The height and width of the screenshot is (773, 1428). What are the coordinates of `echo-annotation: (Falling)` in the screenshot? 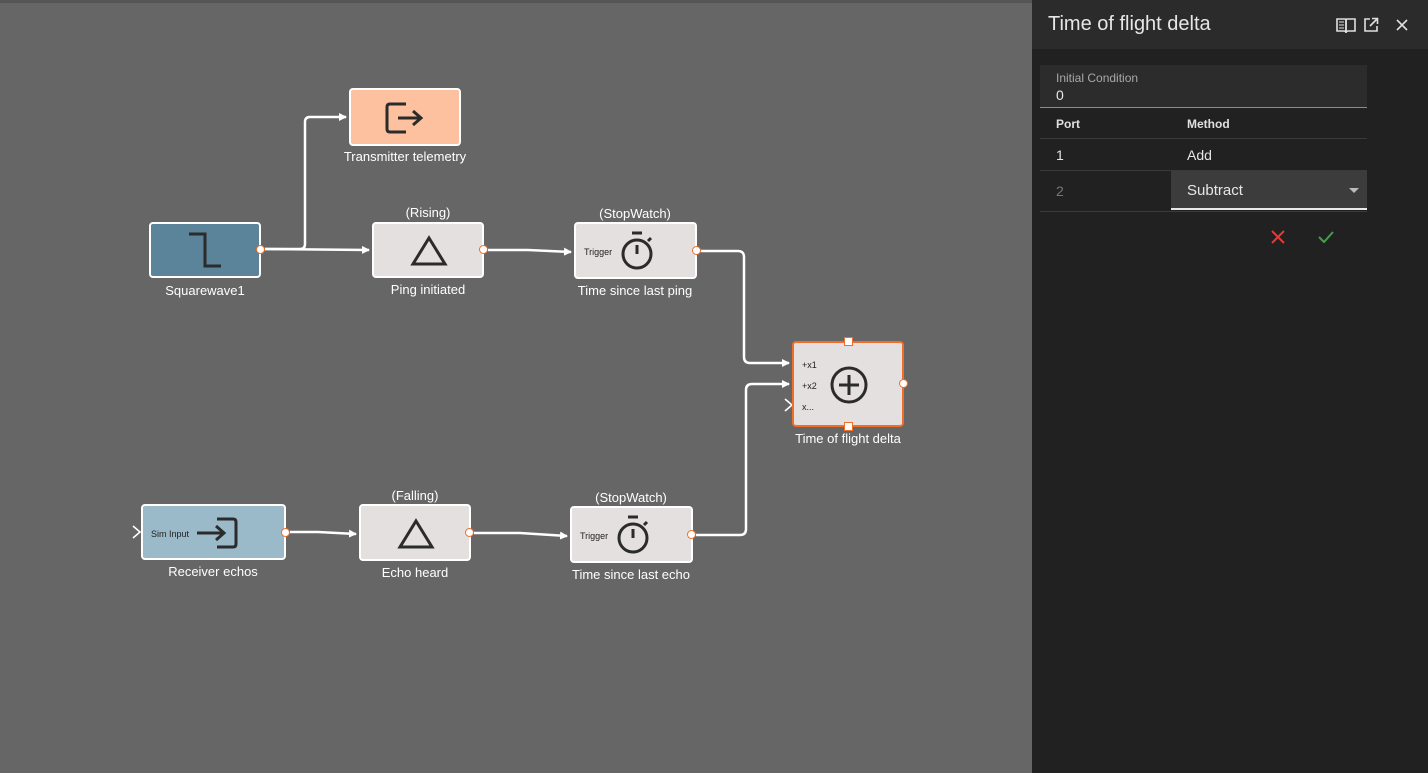 It's located at (415, 495).